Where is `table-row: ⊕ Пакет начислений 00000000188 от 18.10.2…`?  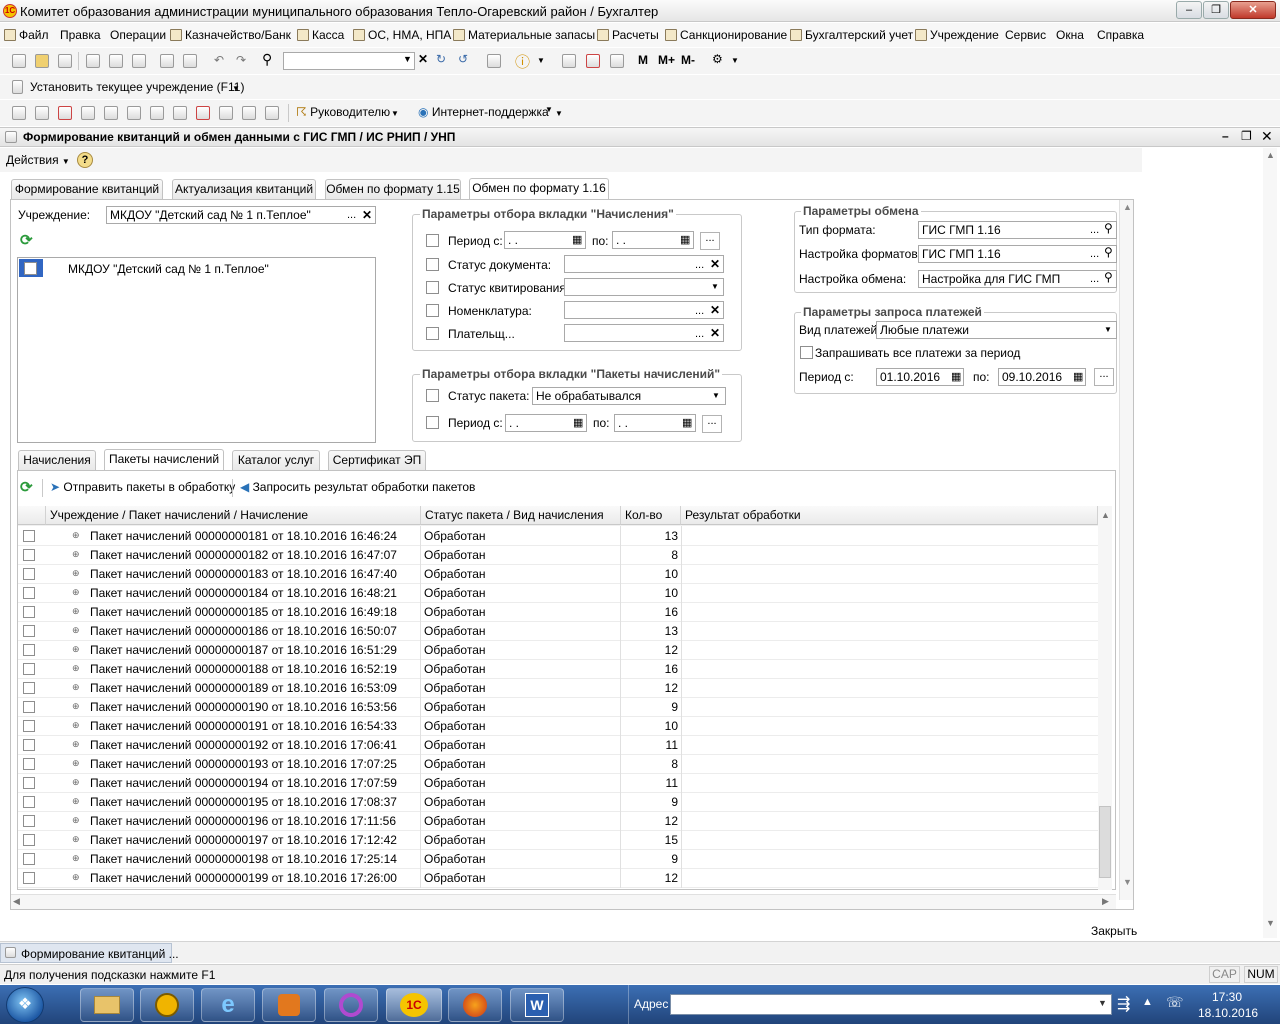
table-row: ⊕ Пакет начислений 00000000188 от 18.10.2… is located at coordinates (558, 669).